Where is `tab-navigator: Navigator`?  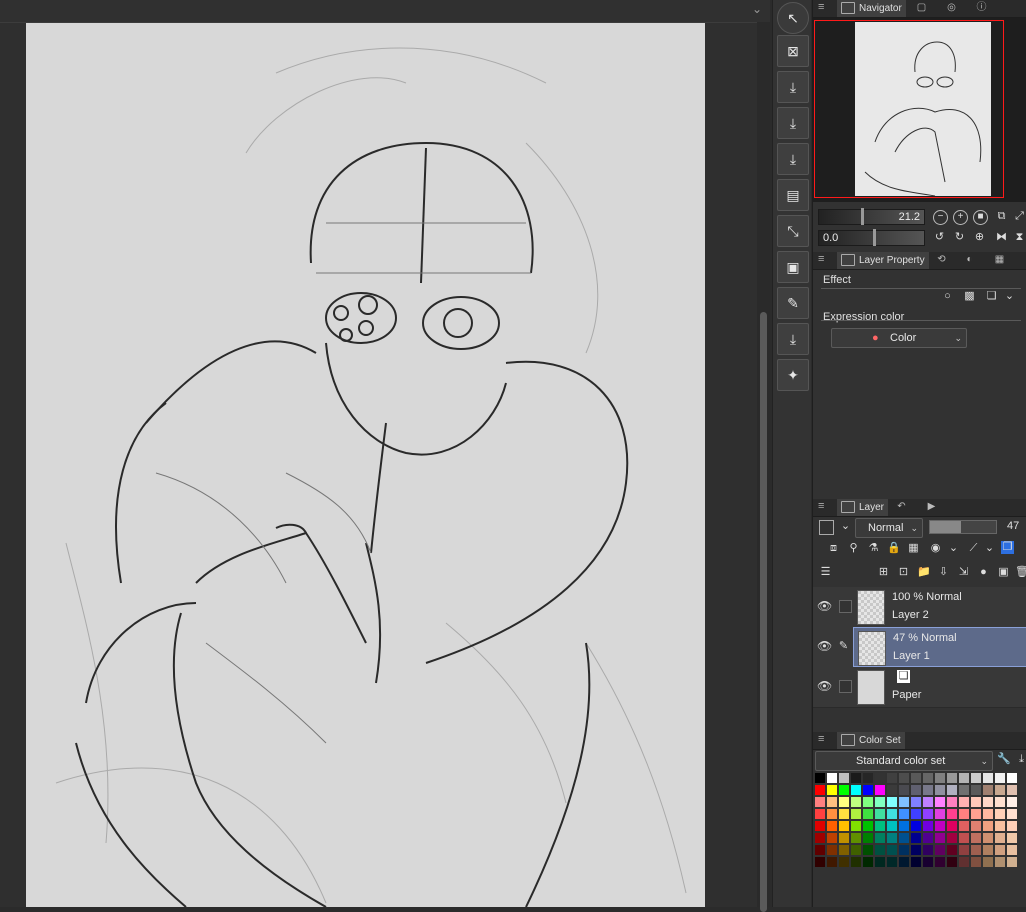
tab-navigator: Navigator is located at coordinates (871, 8).